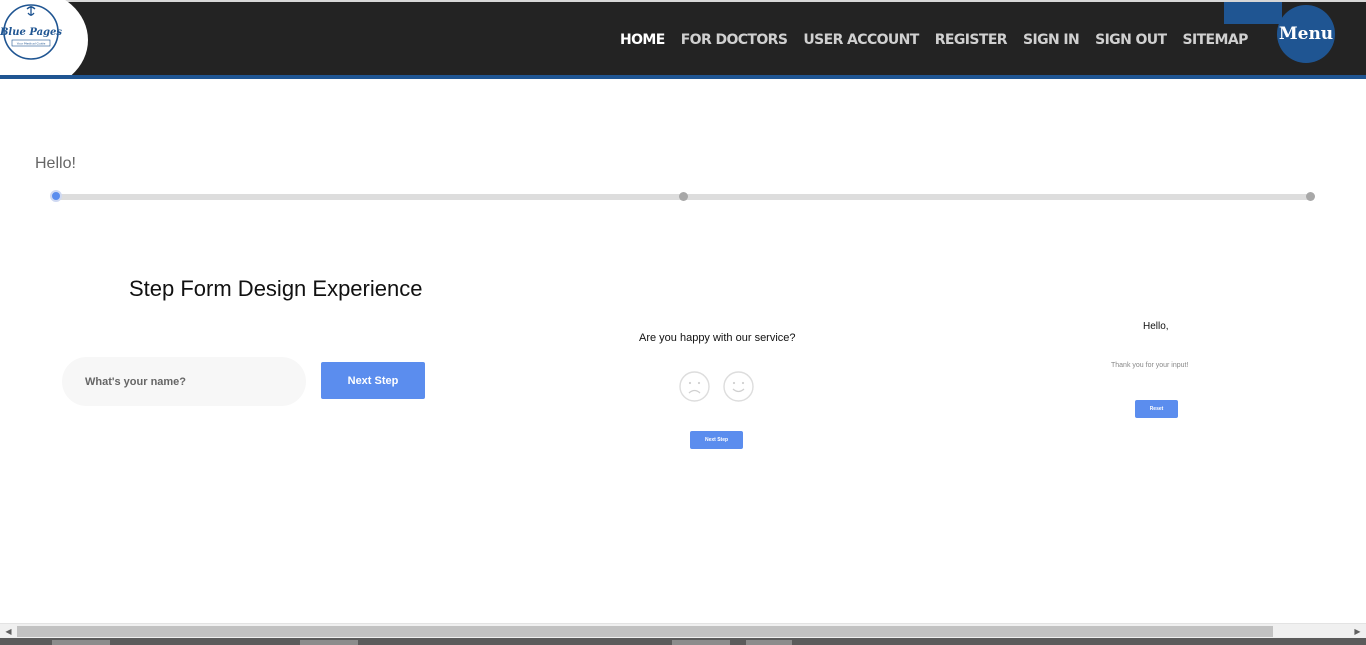  I want to click on nav-register-link: REGISTER, so click(971, 40).